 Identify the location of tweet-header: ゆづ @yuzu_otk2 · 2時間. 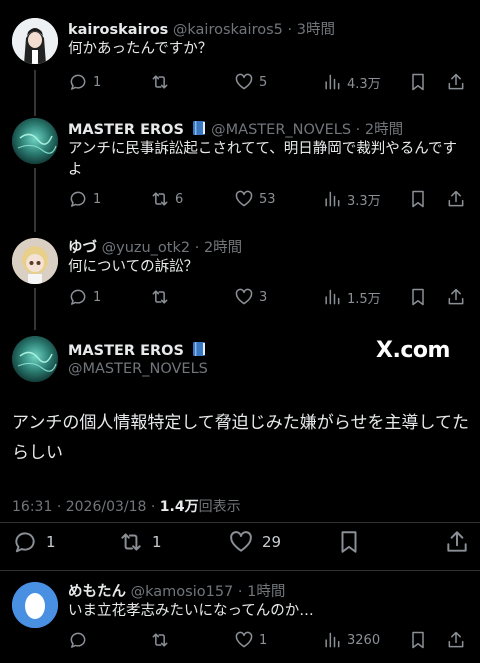
(155, 246).